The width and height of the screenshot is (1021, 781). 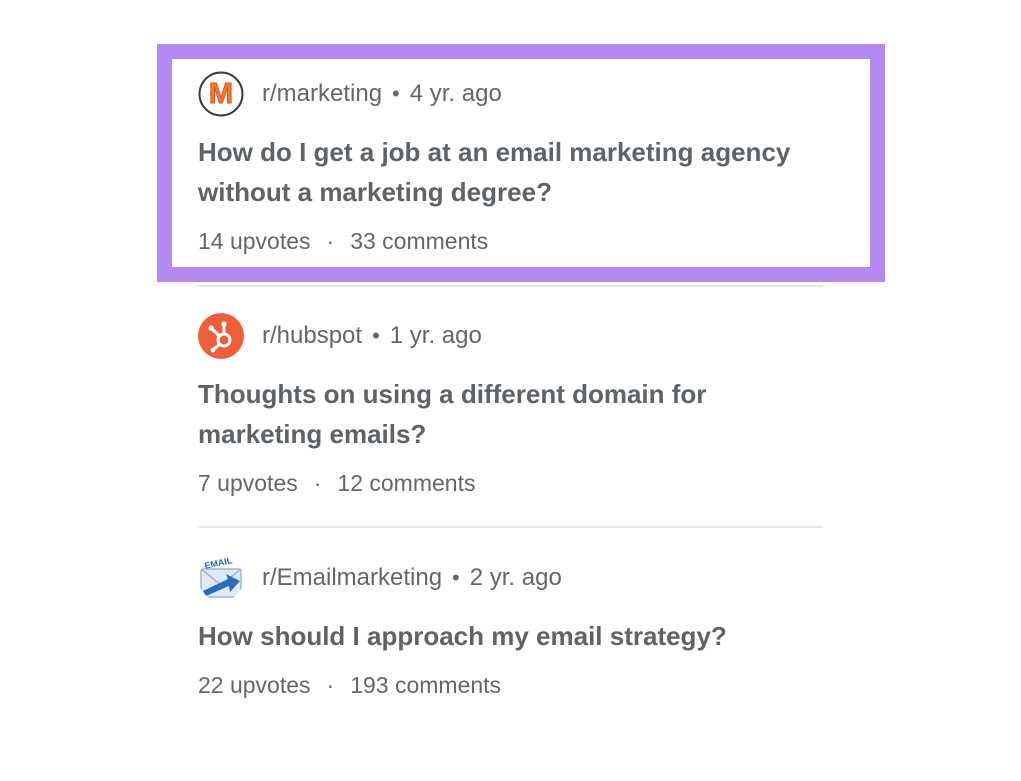 I want to click on post-stats: 22 upvotes · 193 comments, so click(x=510, y=685).